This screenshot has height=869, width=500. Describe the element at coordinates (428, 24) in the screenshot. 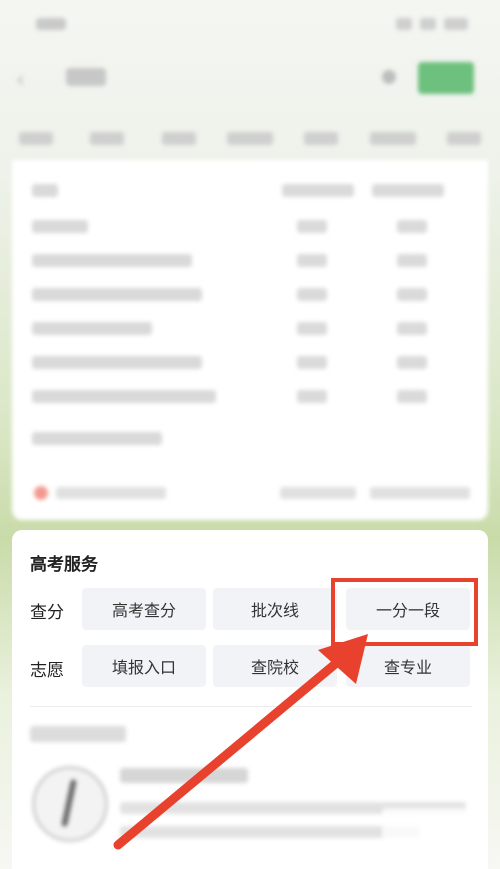

I see `wifi-icon` at that location.